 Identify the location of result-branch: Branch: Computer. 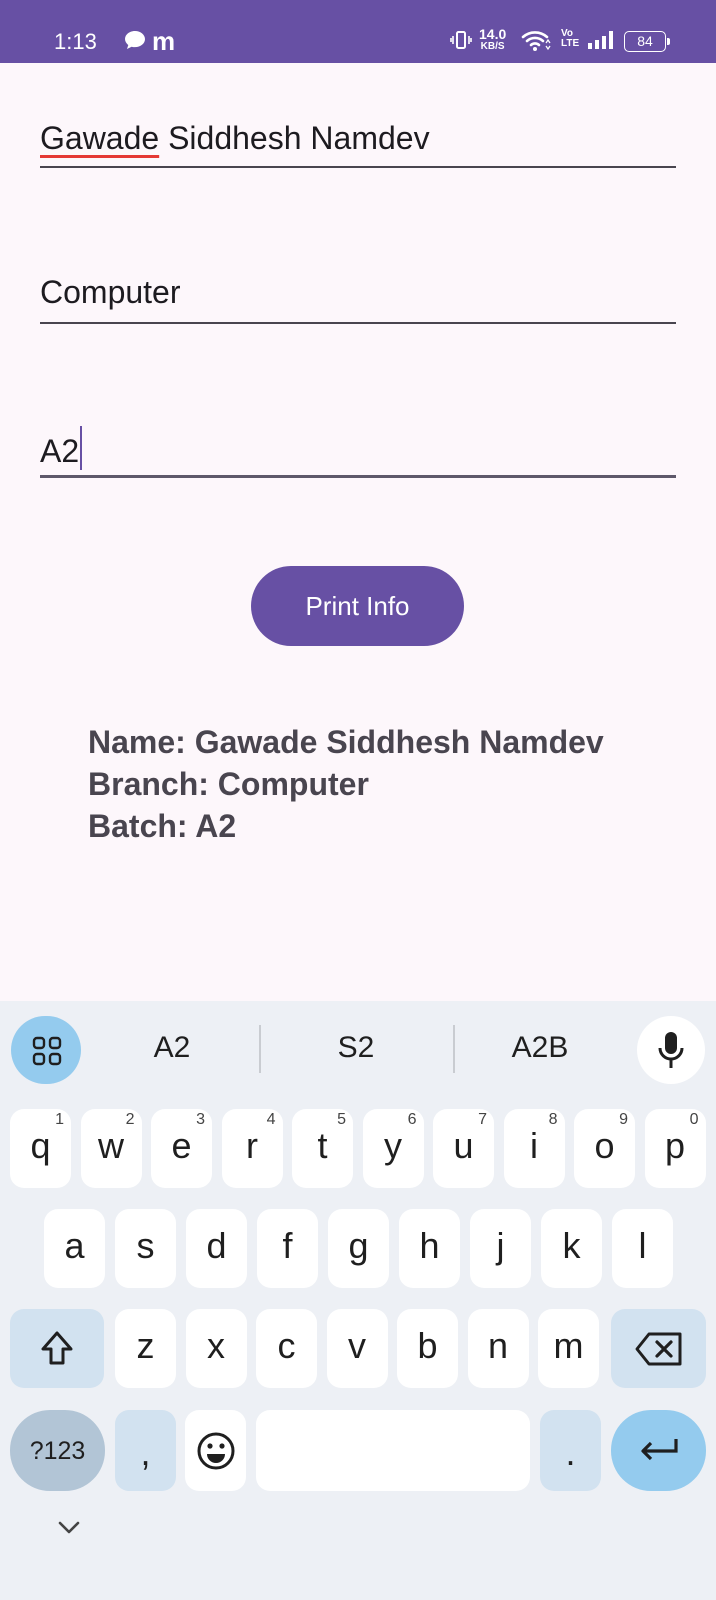
(228, 784).